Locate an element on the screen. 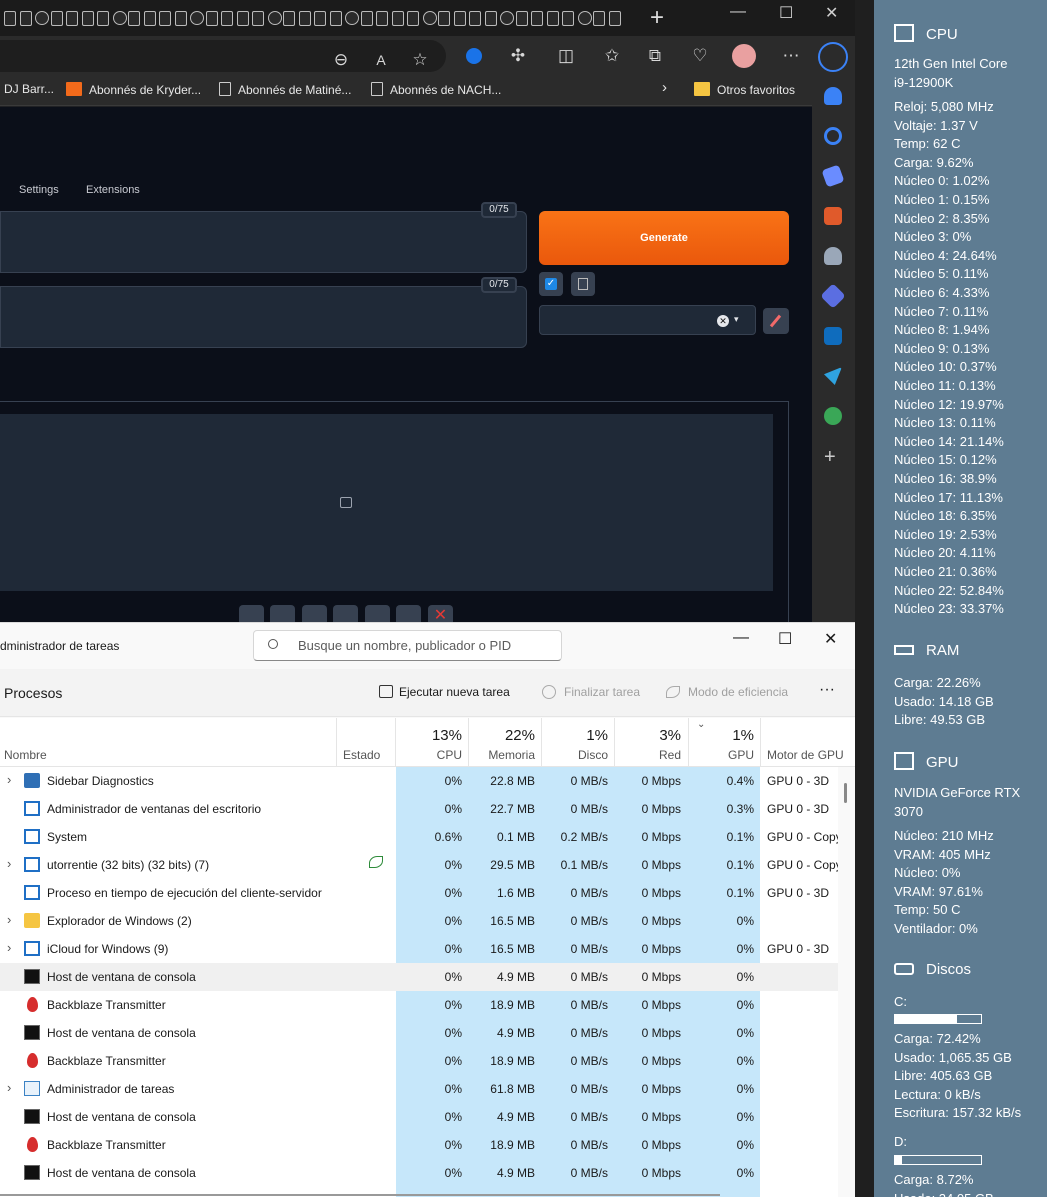 This screenshot has width=1047, height=1197. tab-settings: Settings is located at coordinates (39, 190).